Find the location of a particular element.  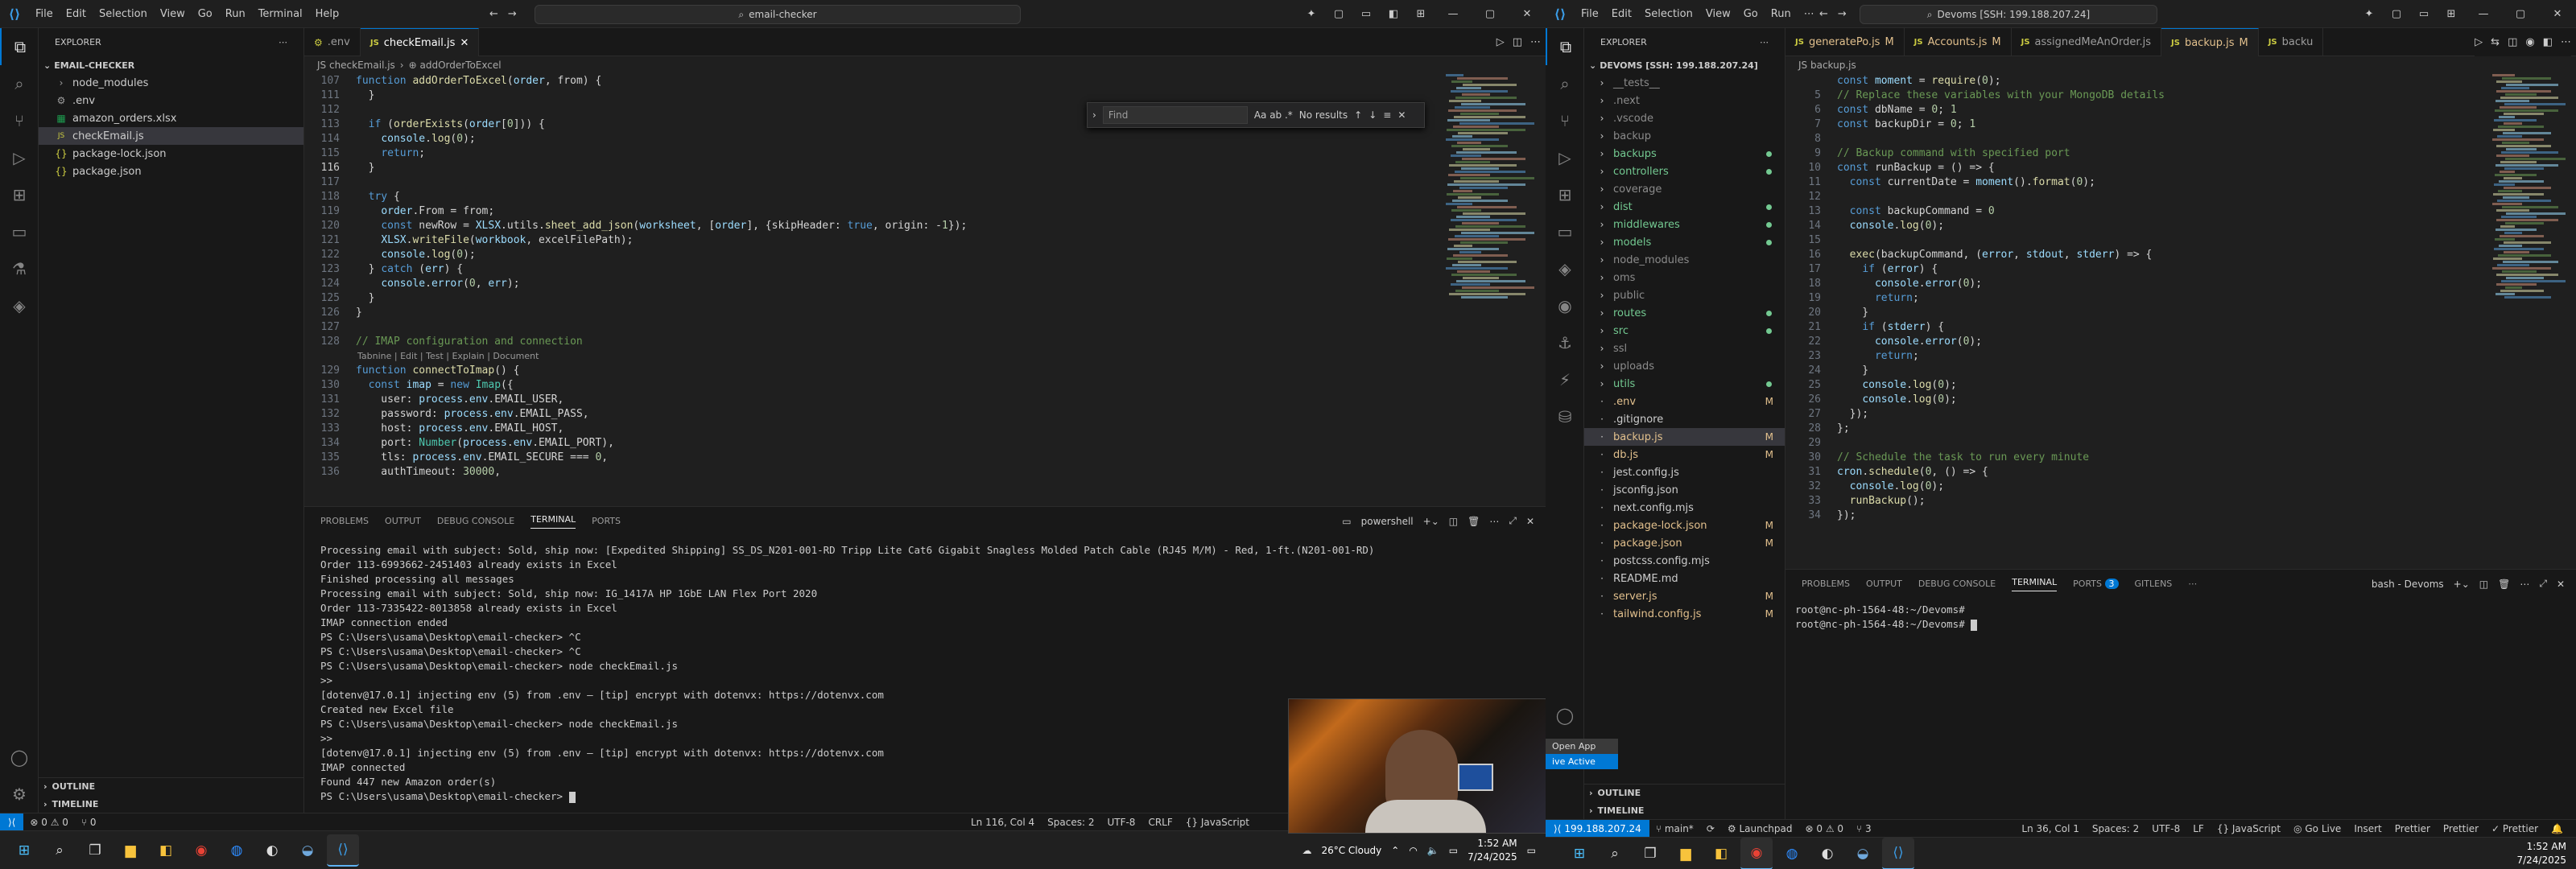

tab-checkemail: JS checkEmail.js ✕ is located at coordinates (420, 42).